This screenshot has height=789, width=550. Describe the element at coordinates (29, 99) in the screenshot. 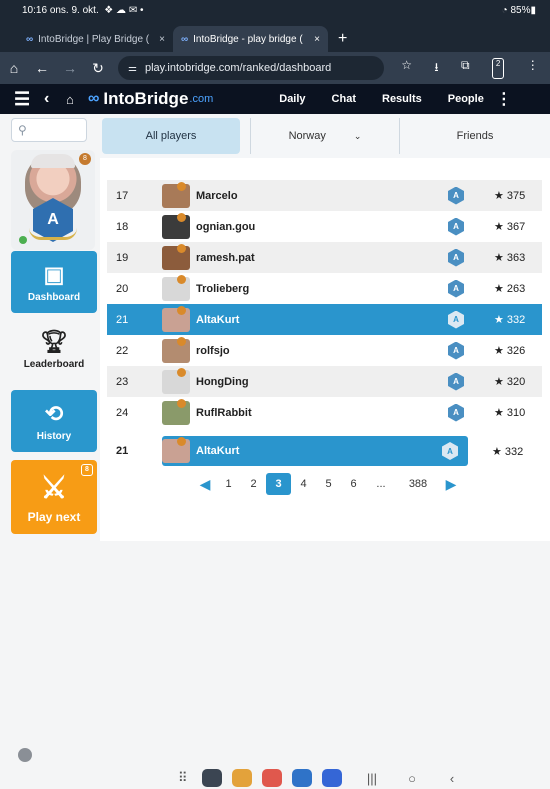

I see `hamburger-menu-icon: ☰` at that location.